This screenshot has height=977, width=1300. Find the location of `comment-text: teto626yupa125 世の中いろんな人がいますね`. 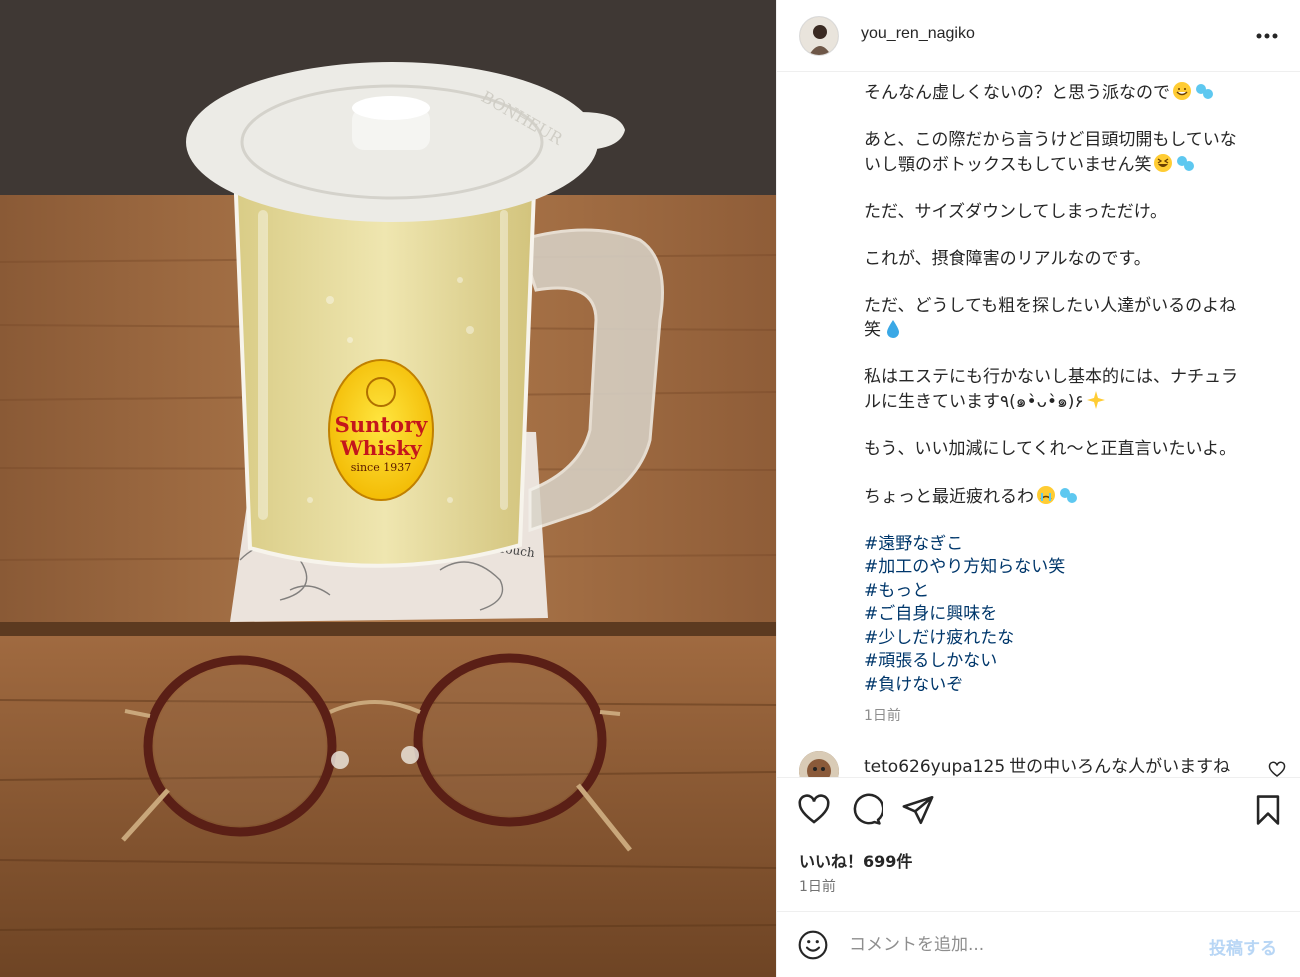

comment-text: teto626yupa125 世の中いろんな人がいますね is located at coordinates (1047, 764).